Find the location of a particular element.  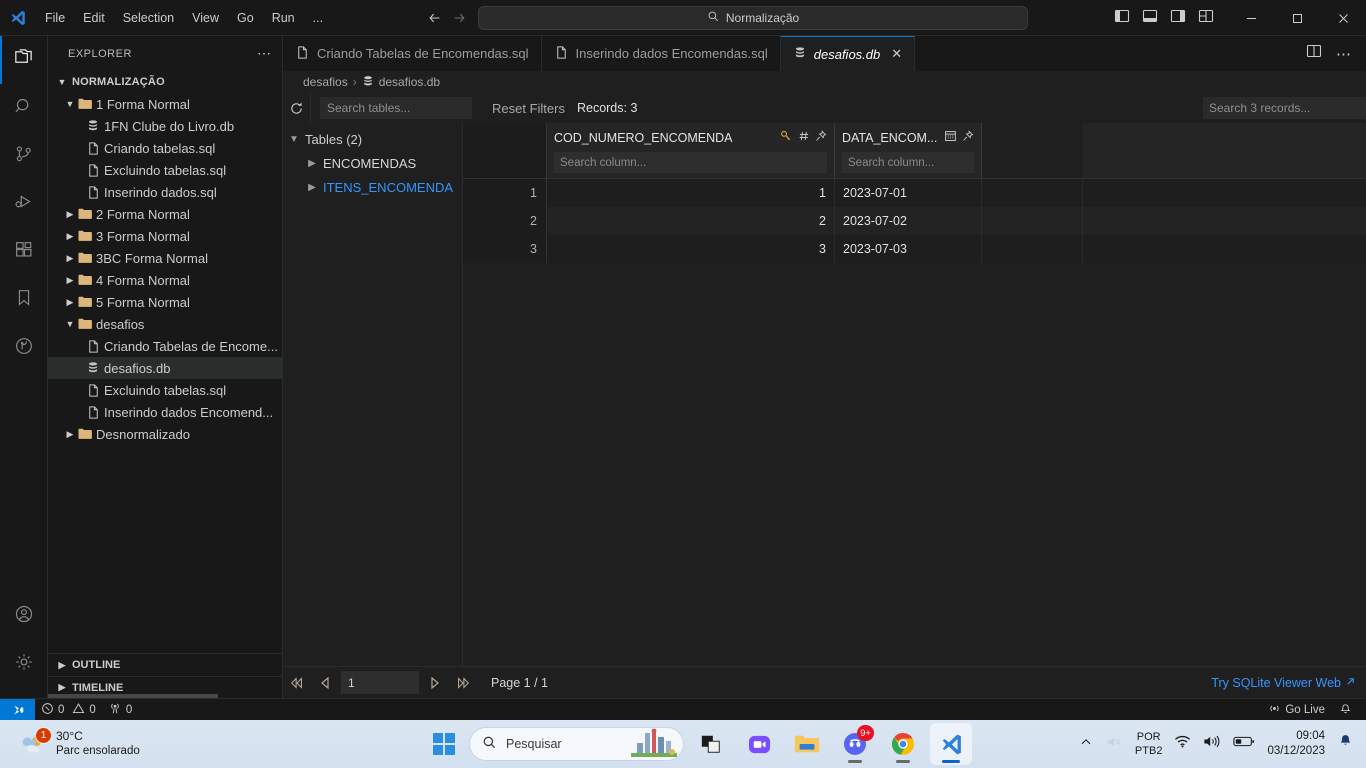

table-row: 2 2 2023-07-02 is located at coordinates (914, 221).